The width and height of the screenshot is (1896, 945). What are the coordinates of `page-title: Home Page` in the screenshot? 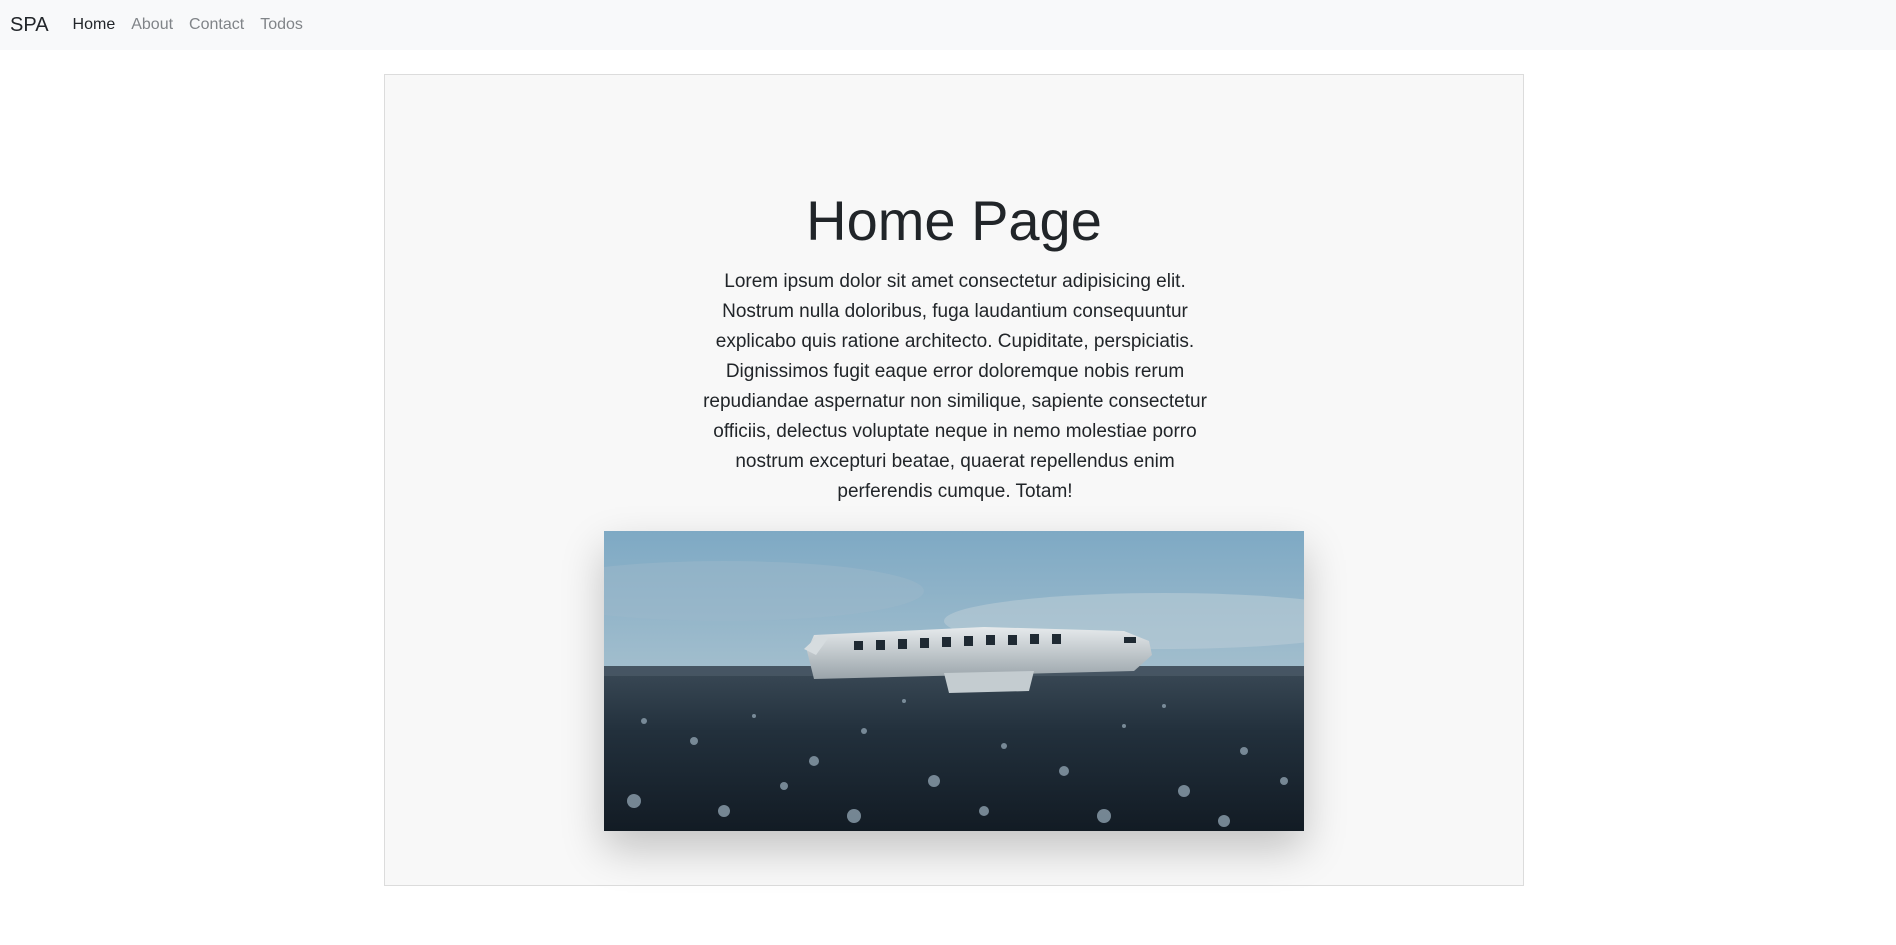 It's located at (954, 220).